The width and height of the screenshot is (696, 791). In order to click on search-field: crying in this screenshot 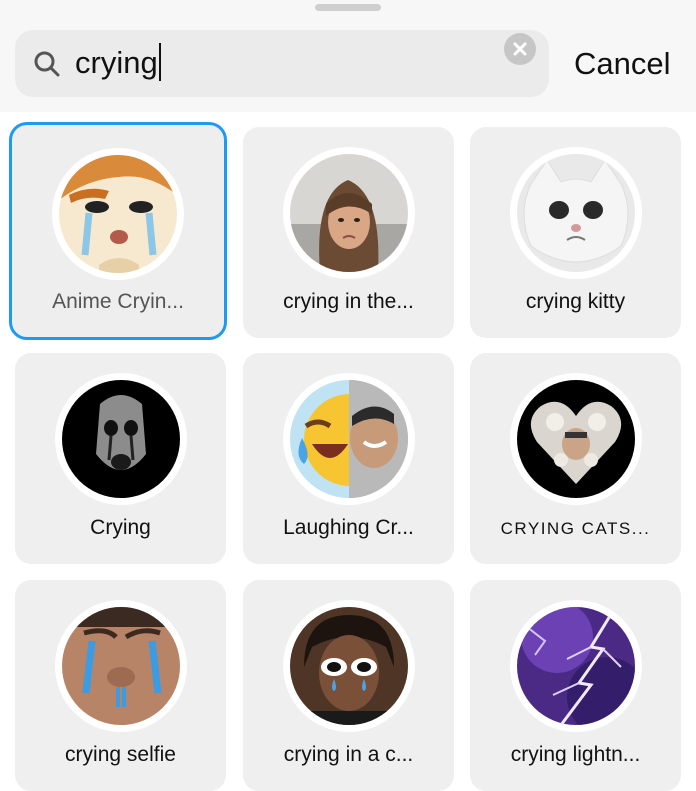, I will do `click(282, 63)`.